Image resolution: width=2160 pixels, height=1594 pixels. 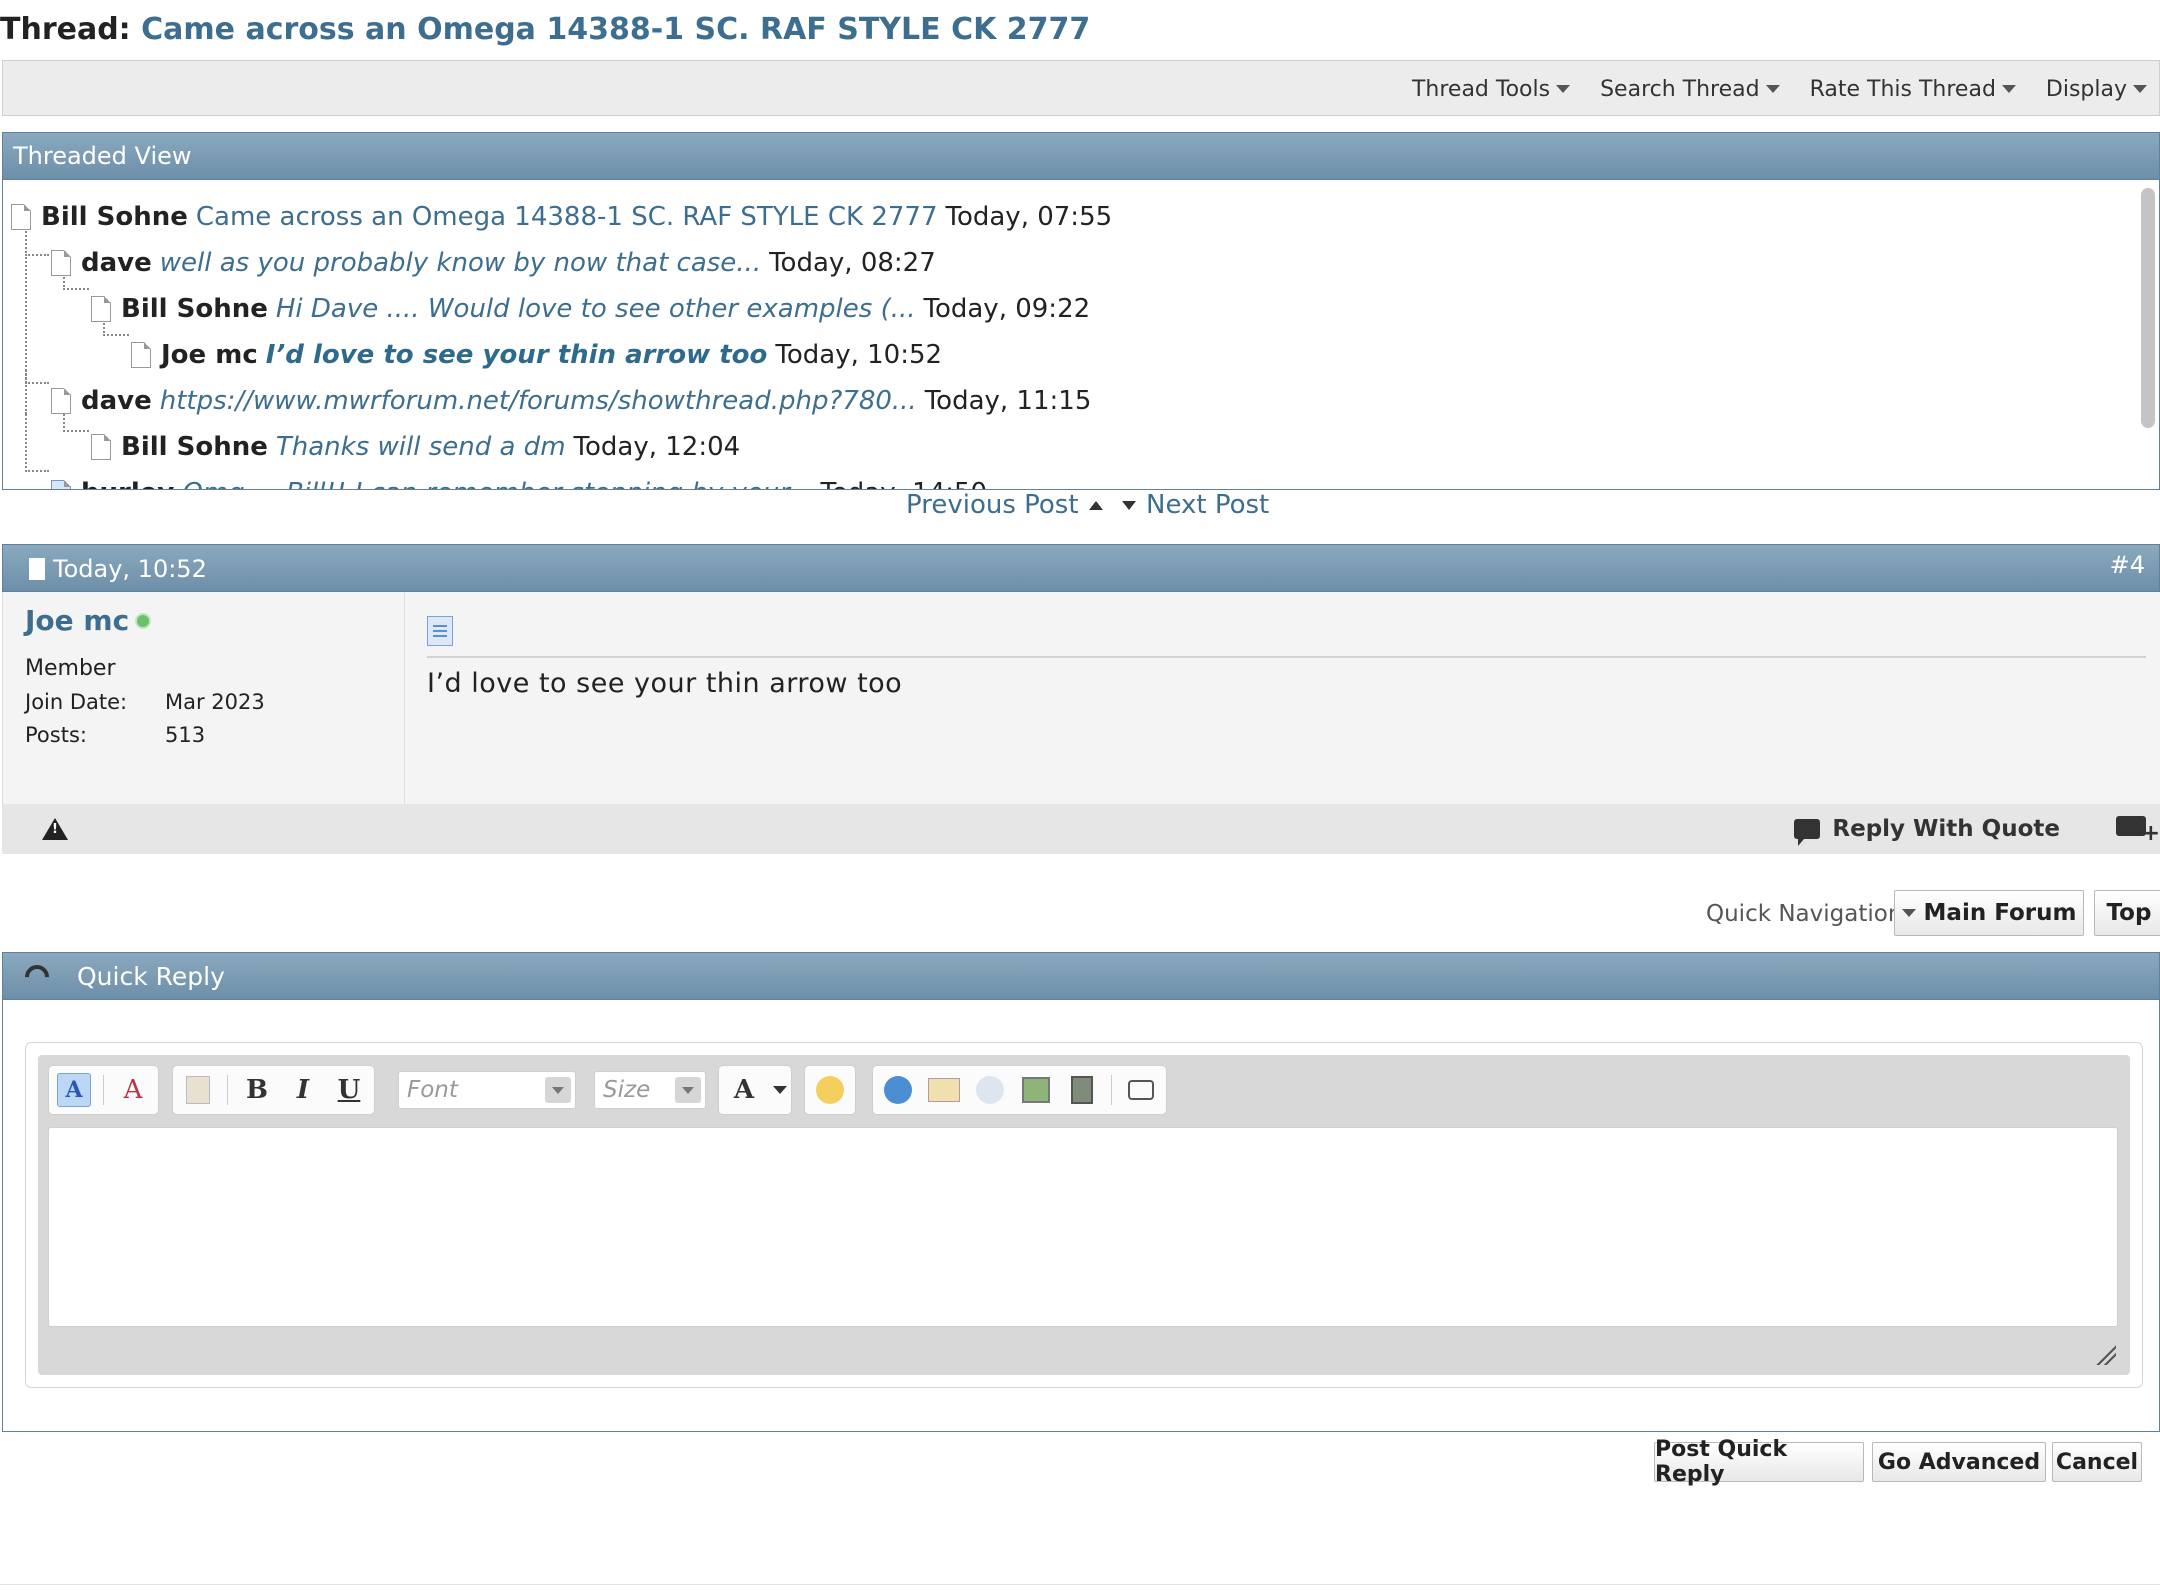 I want to click on remove-link-icon, so click(x=990, y=1090).